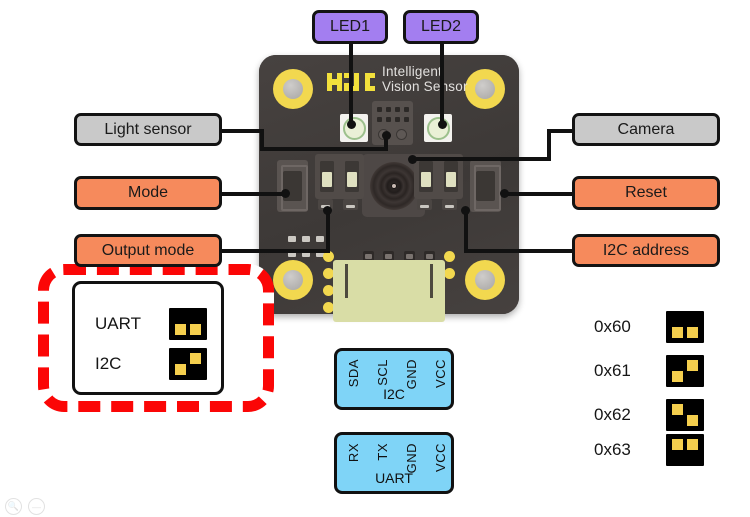  I want to click on pin-legend-i2c: SDA SCL GND VCC I2C, so click(394, 379).